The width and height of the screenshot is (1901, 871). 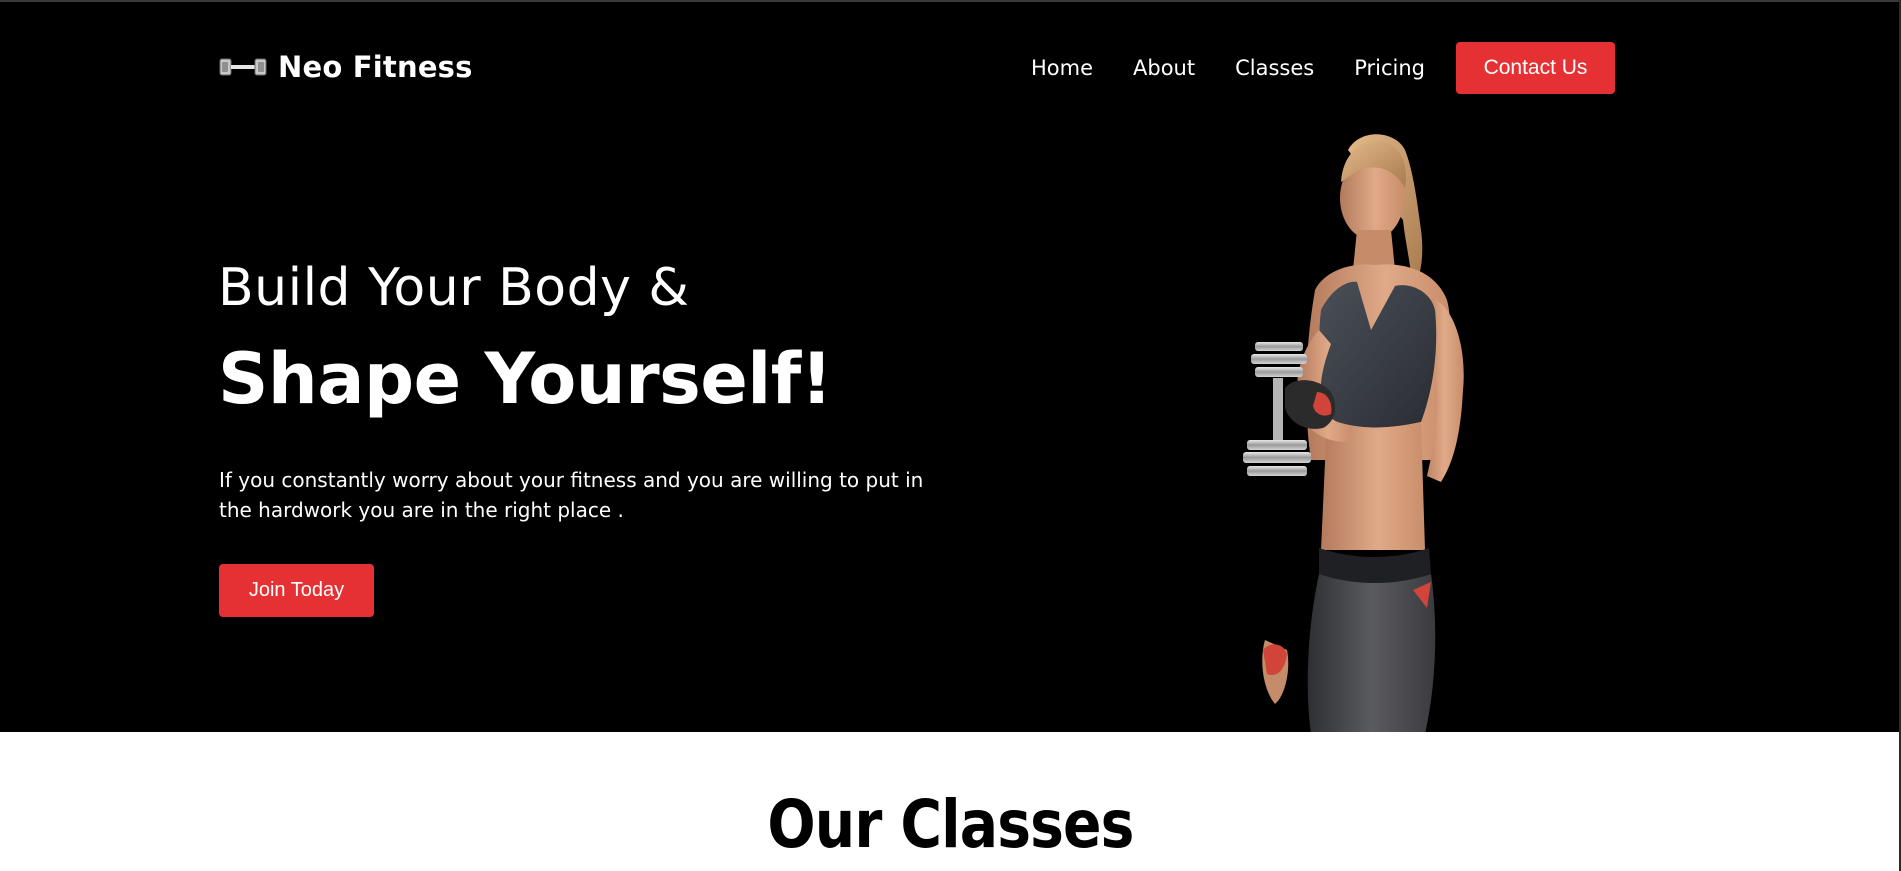 What do you see at coordinates (525, 379) in the screenshot?
I see `hero-headline-line2: Shape Yourself!` at bounding box center [525, 379].